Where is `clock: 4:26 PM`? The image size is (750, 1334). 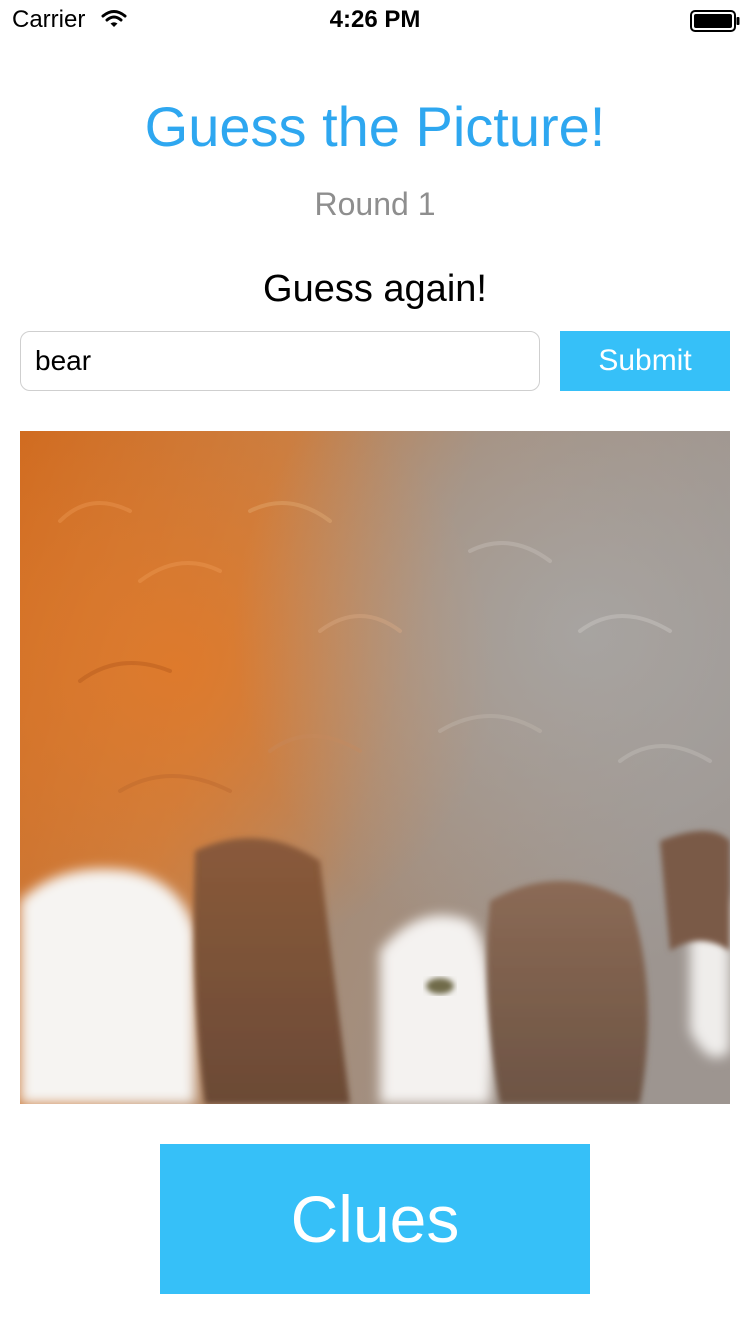 clock: 4:26 PM is located at coordinates (375, 19).